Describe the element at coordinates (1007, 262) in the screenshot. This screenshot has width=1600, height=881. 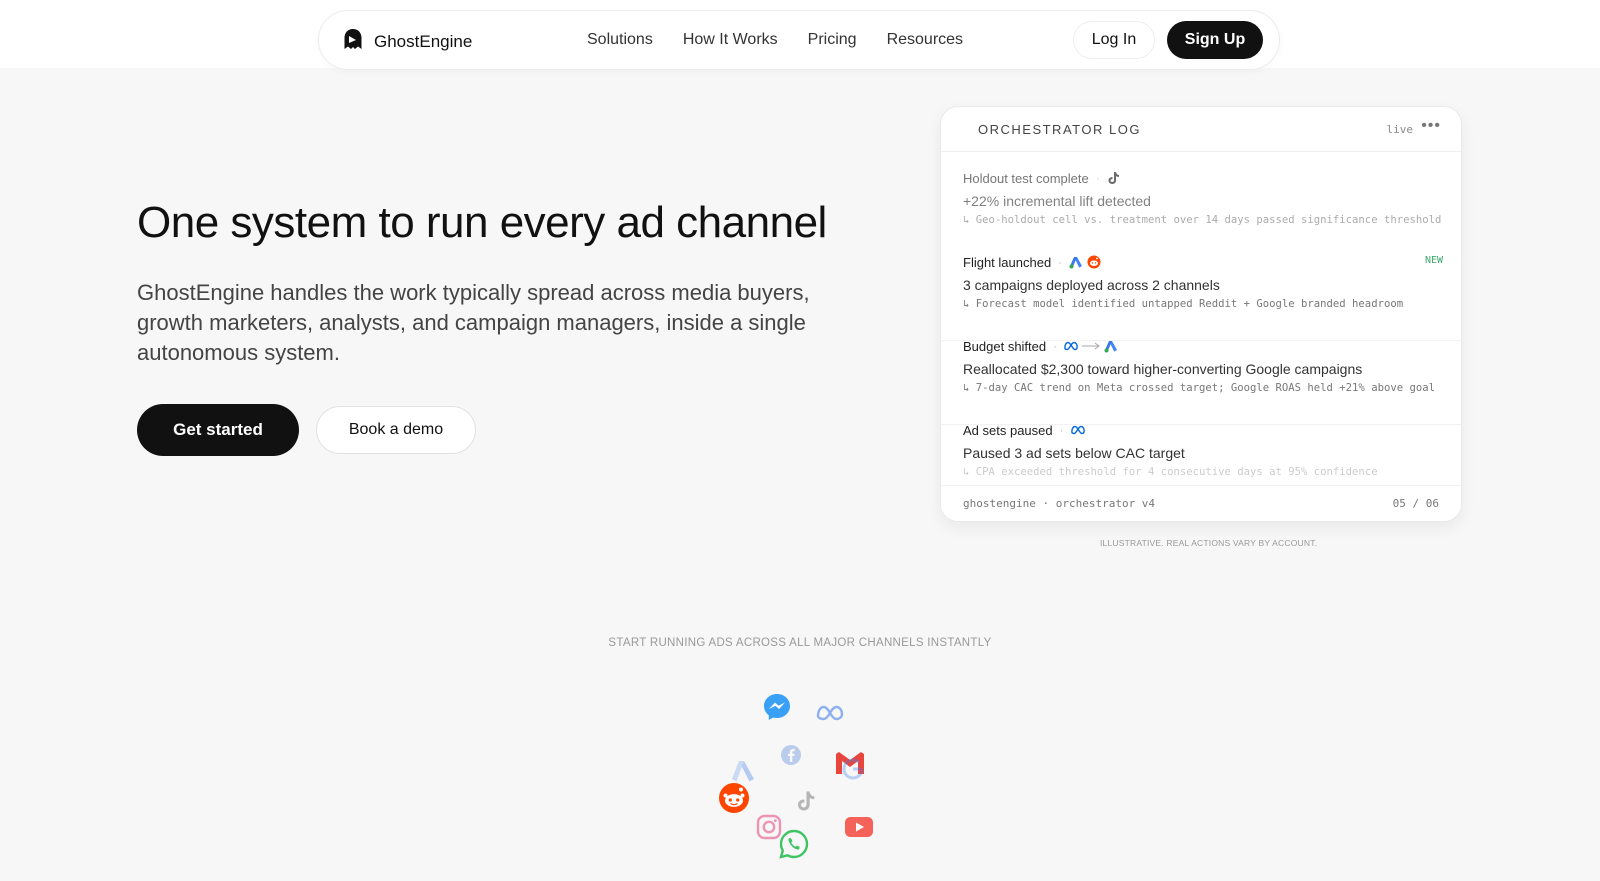
I see `entry-title: Flight launched` at that location.